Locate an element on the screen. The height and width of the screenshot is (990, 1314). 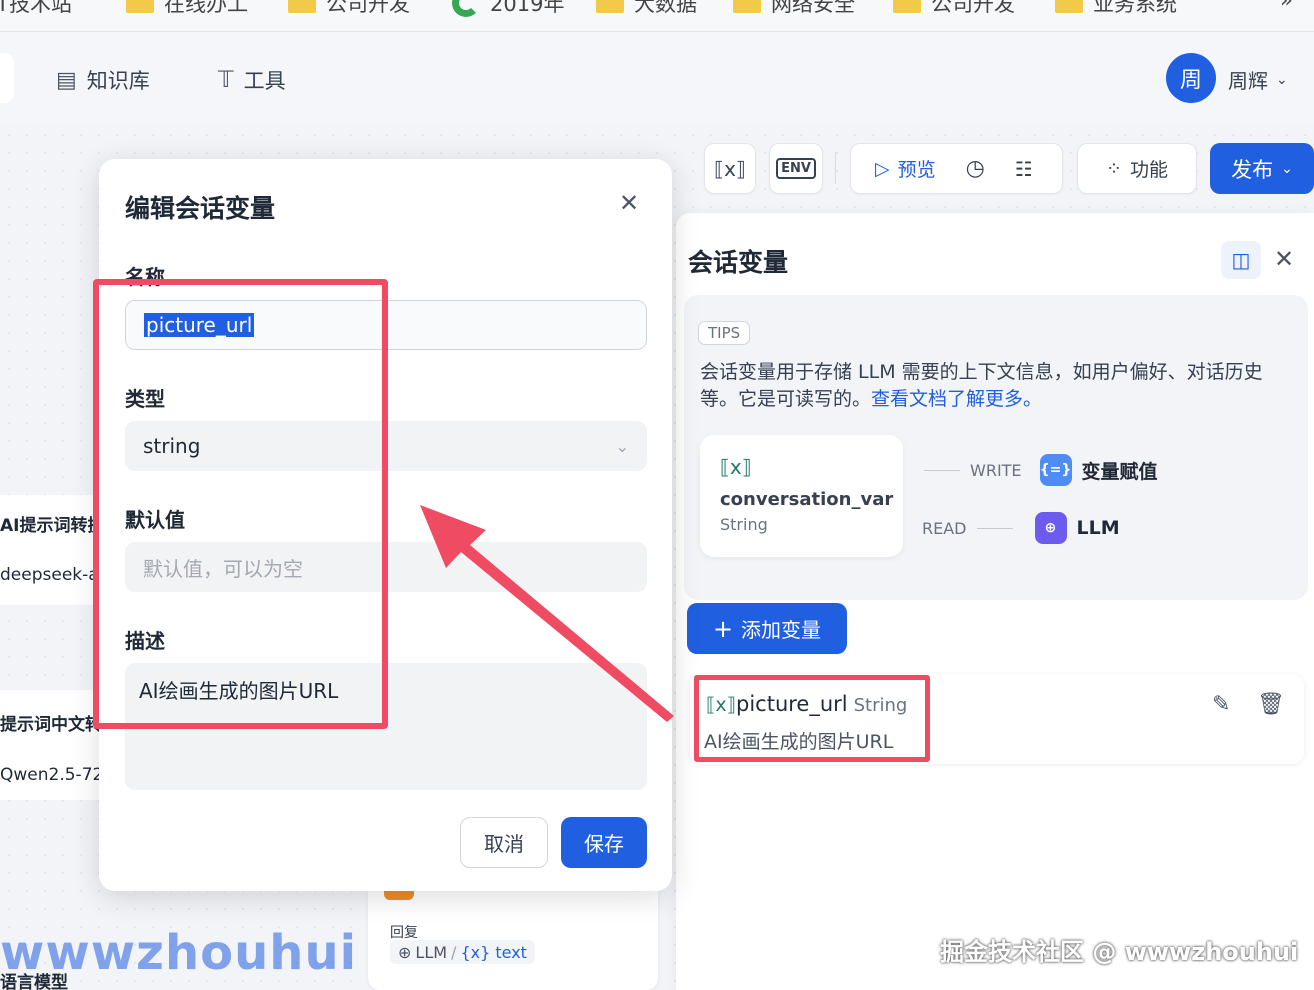
c-logo-icon is located at coordinates (466, 8).